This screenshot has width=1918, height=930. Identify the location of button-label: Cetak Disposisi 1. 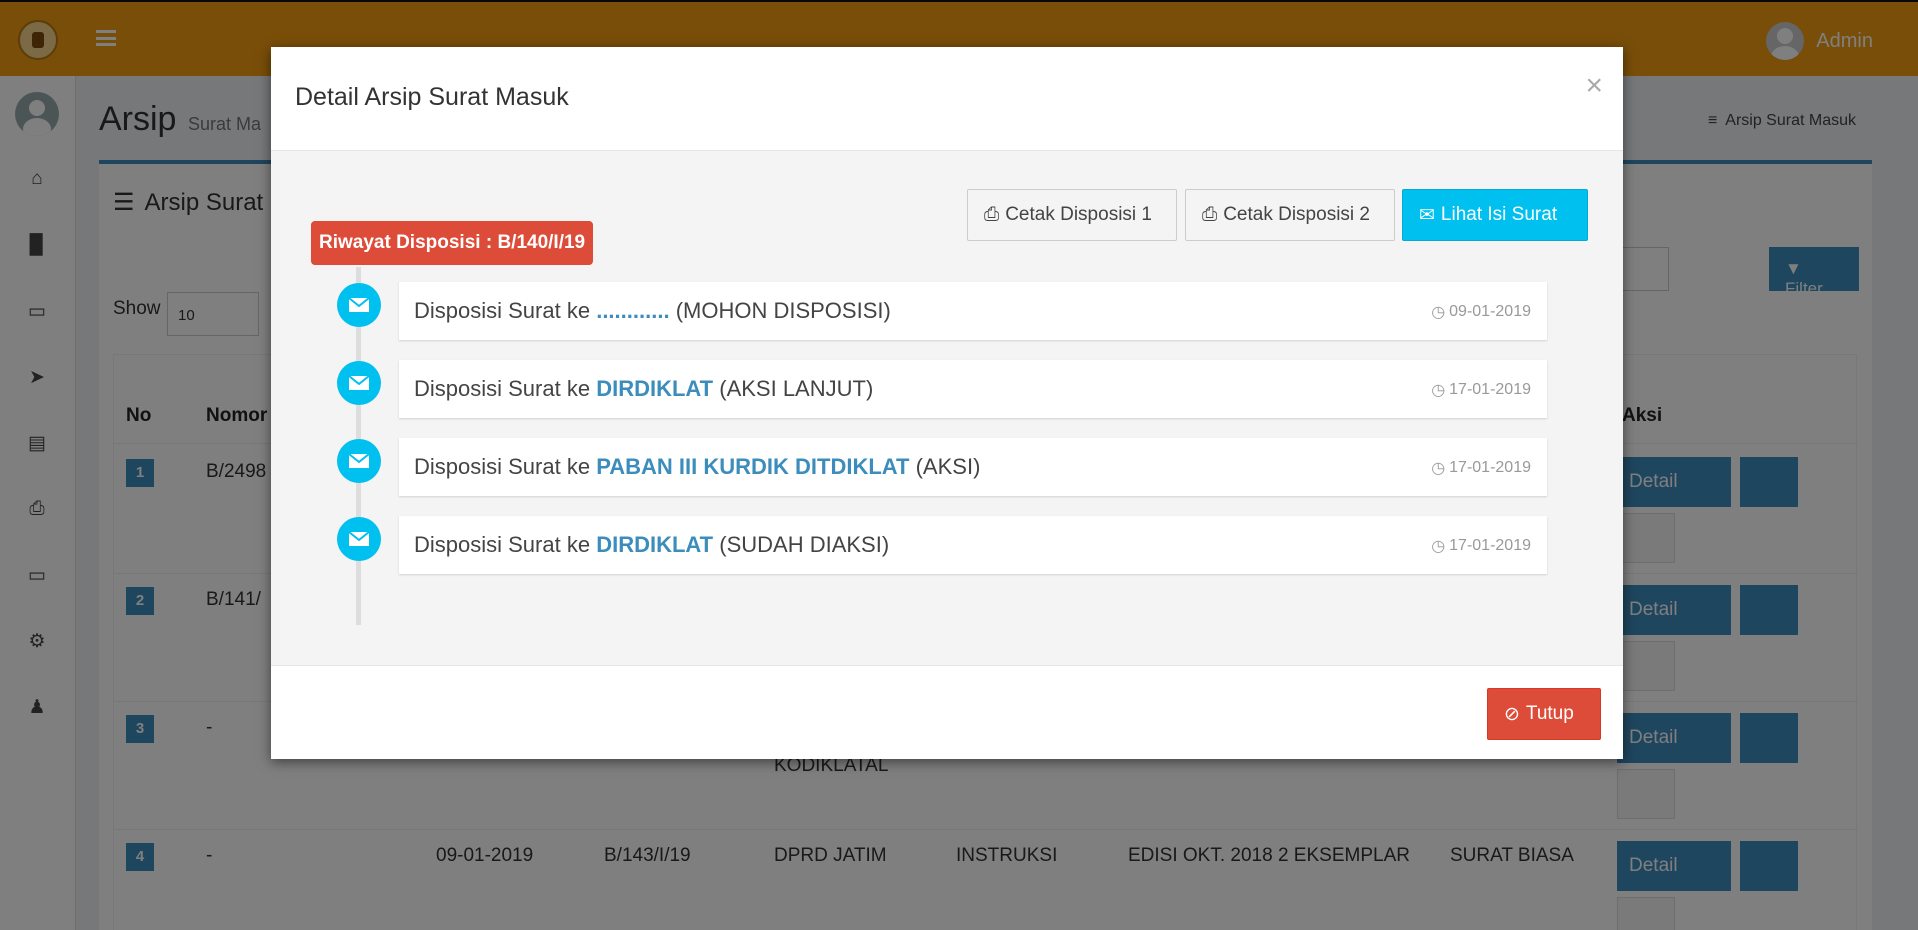
(1078, 214).